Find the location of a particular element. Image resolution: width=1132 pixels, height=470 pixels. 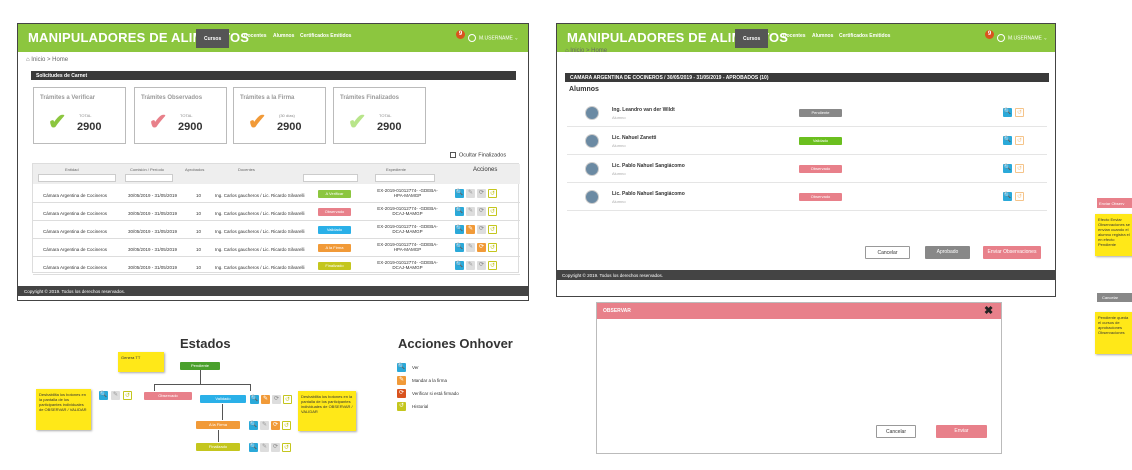

edge-send-observ-button: Enviar Observ is located at coordinates (1114, 203).